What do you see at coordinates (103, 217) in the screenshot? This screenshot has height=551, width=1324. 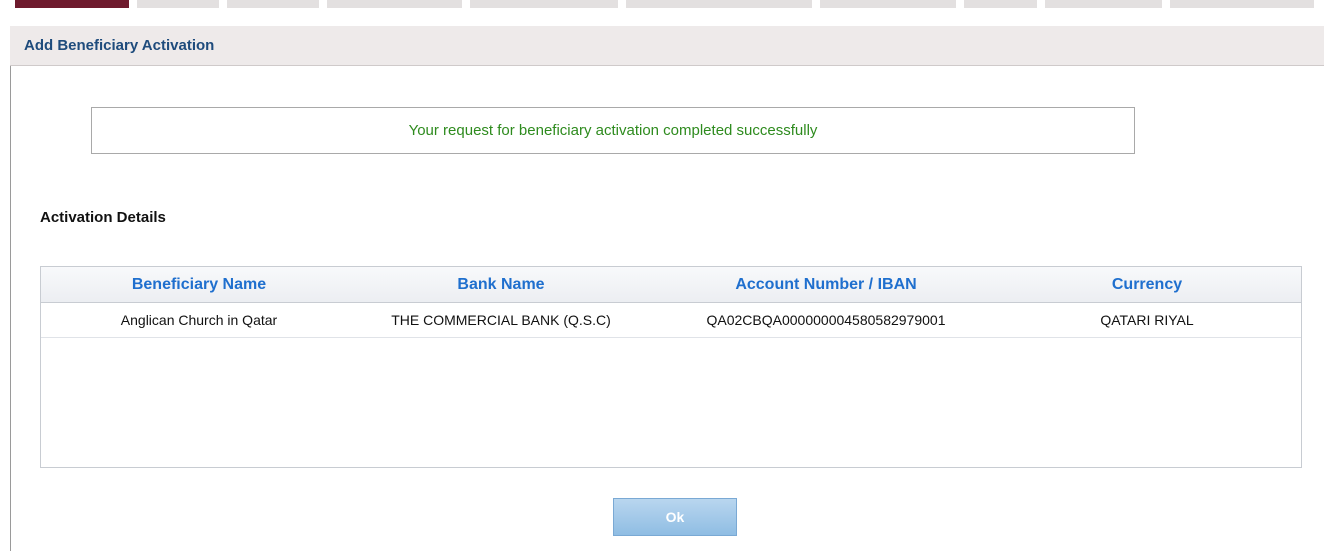 I see `section-title: Activation Details` at bounding box center [103, 217].